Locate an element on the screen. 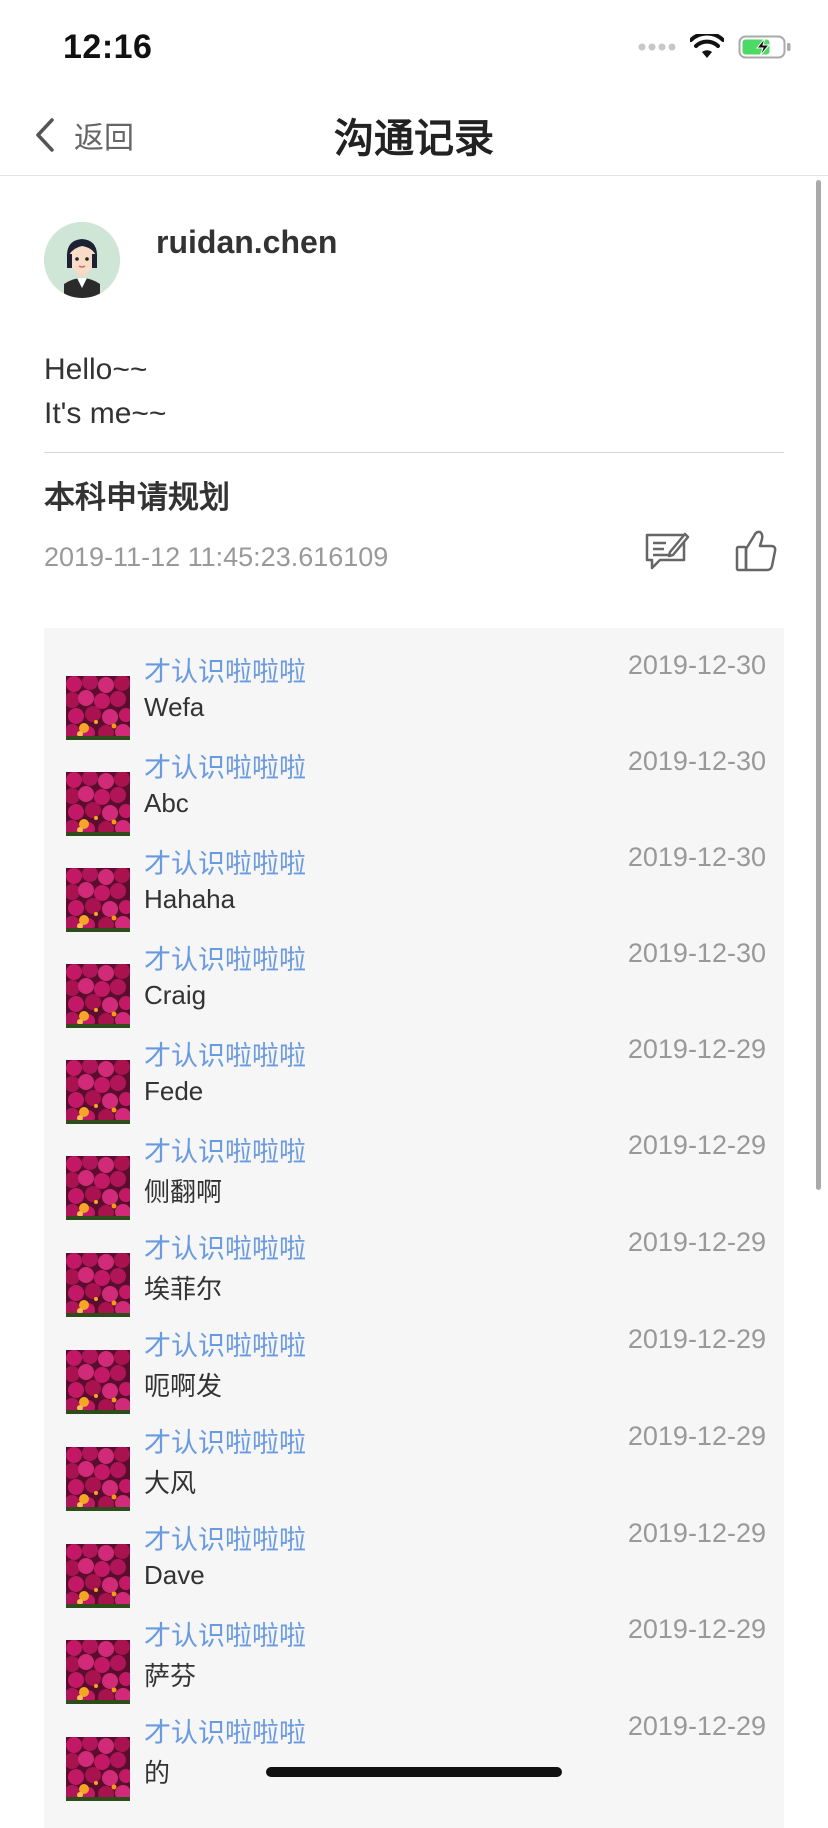 Image resolution: width=828 pixels, height=1828 pixels. scrollbar is located at coordinates (818, 685).